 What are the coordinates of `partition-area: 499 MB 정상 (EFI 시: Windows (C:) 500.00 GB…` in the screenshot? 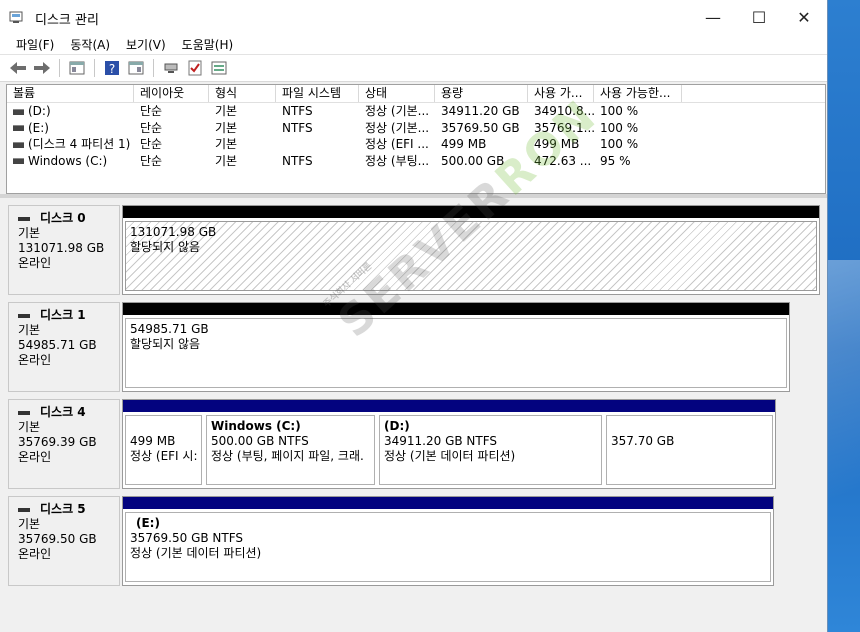 It's located at (449, 444).